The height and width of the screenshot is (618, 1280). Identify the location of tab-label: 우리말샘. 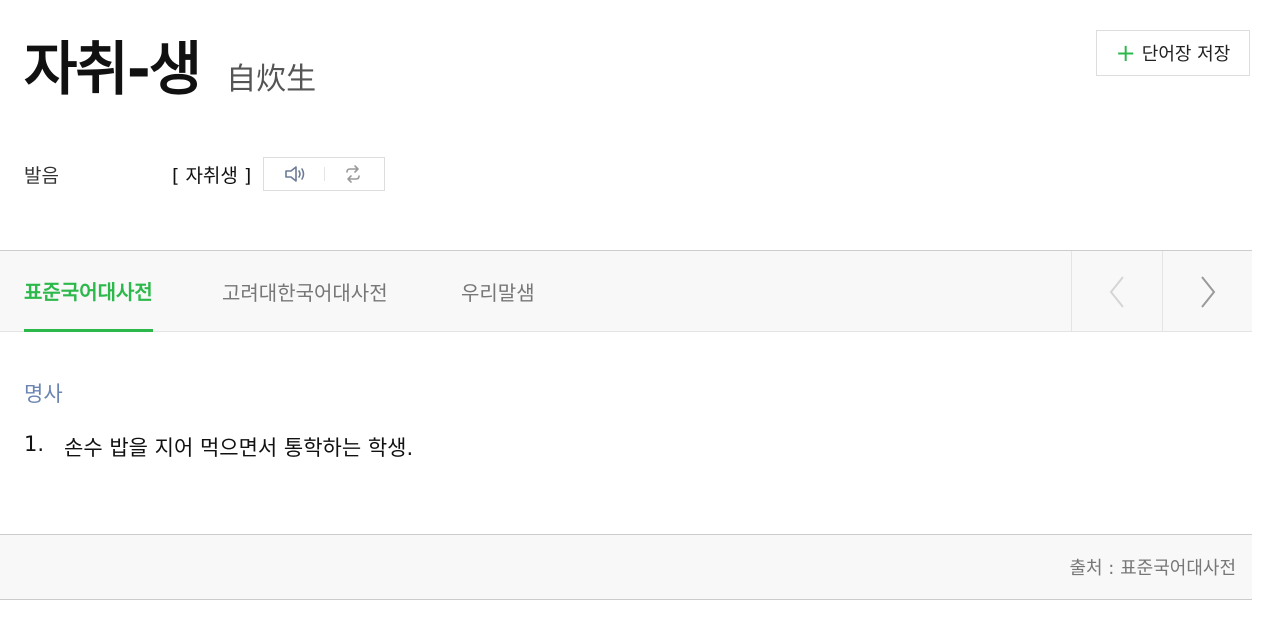
(498, 293).